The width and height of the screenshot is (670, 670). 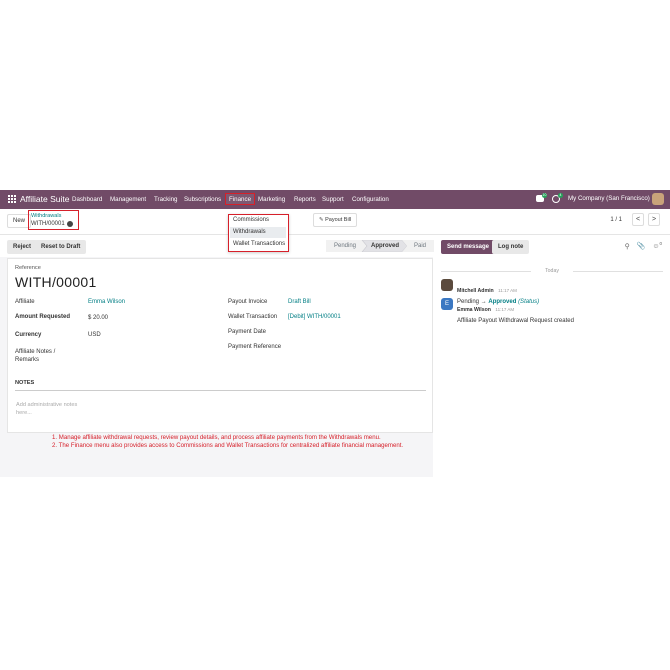 What do you see at coordinates (251, 220) in the screenshot?
I see `menu-item-commissions: Commissions` at bounding box center [251, 220].